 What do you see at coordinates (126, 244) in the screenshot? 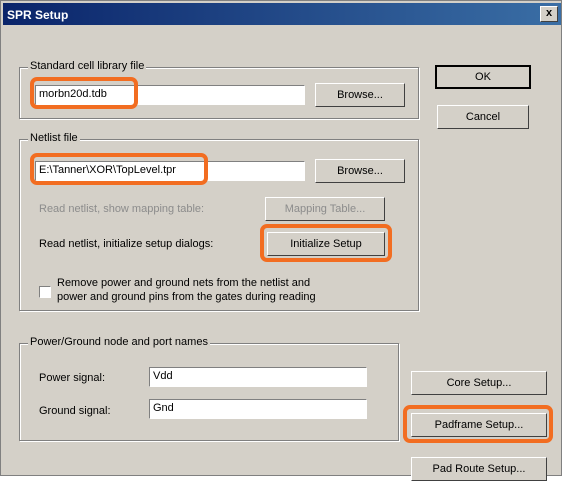
I see `initialize-setup-label: Read netlist, initialize setup dialogs:` at bounding box center [126, 244].